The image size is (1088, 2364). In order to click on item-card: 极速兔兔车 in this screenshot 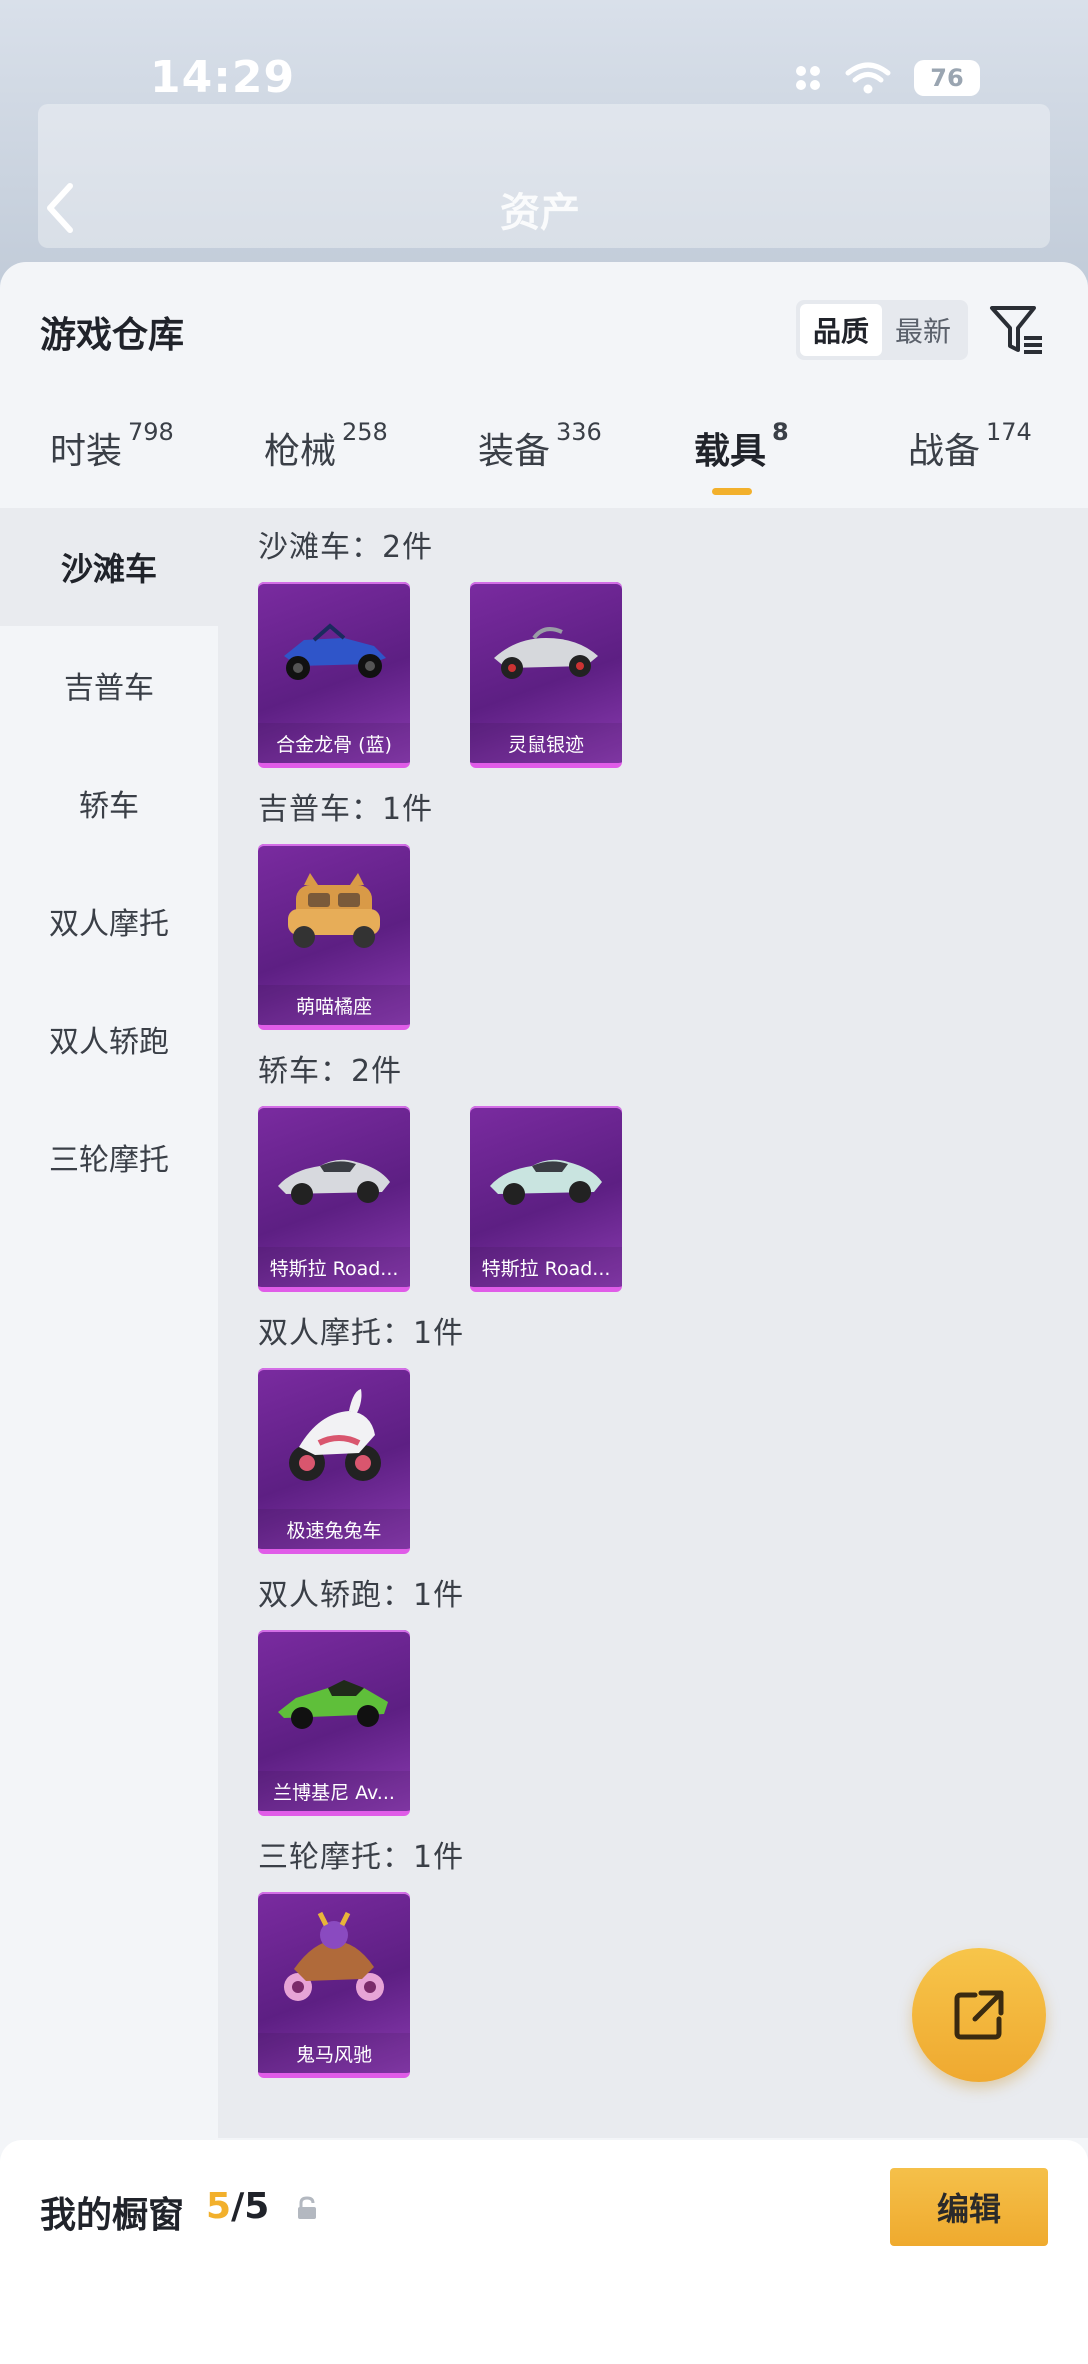, I will do `click(334, 1461)`.